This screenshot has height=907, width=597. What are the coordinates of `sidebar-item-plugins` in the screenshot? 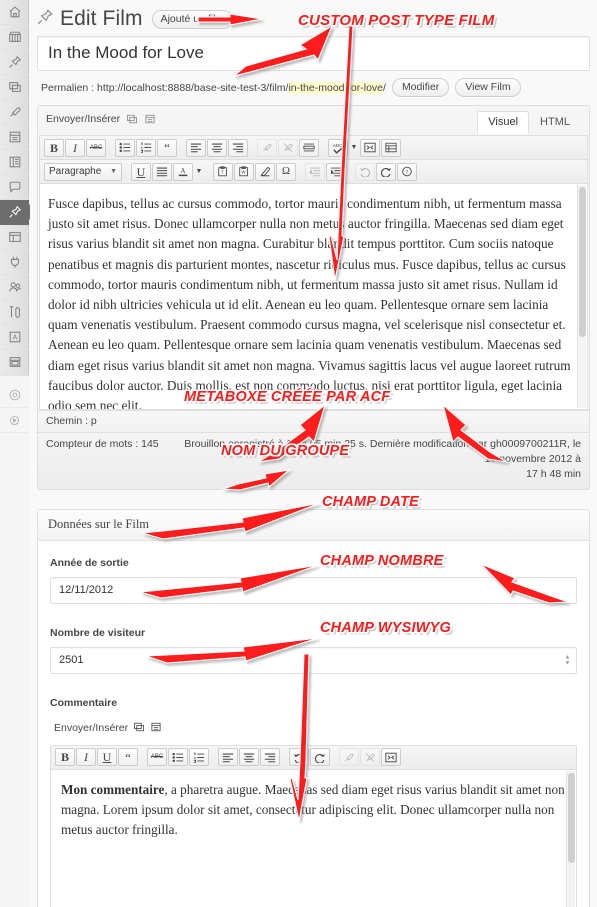 It's located at (14, 262).